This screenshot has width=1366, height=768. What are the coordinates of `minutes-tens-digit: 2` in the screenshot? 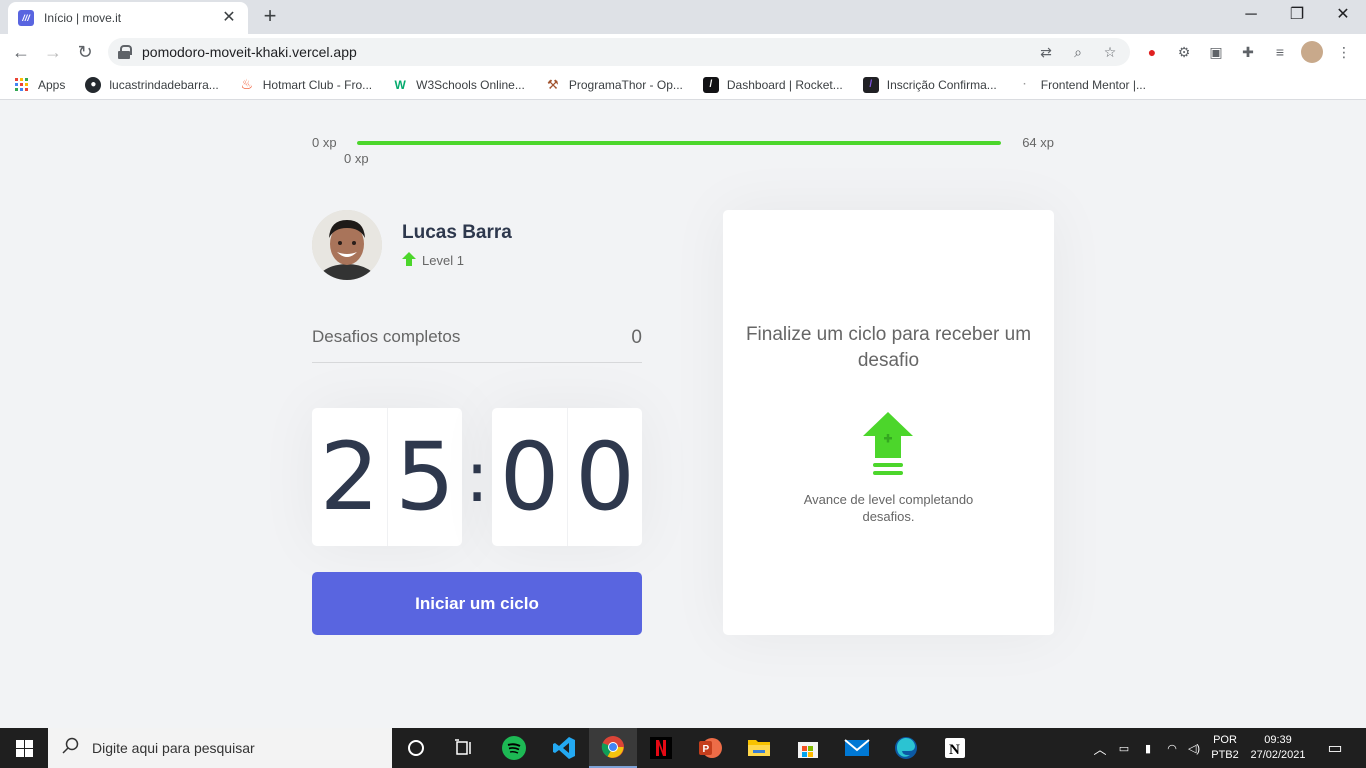 It's located at (349, 477).